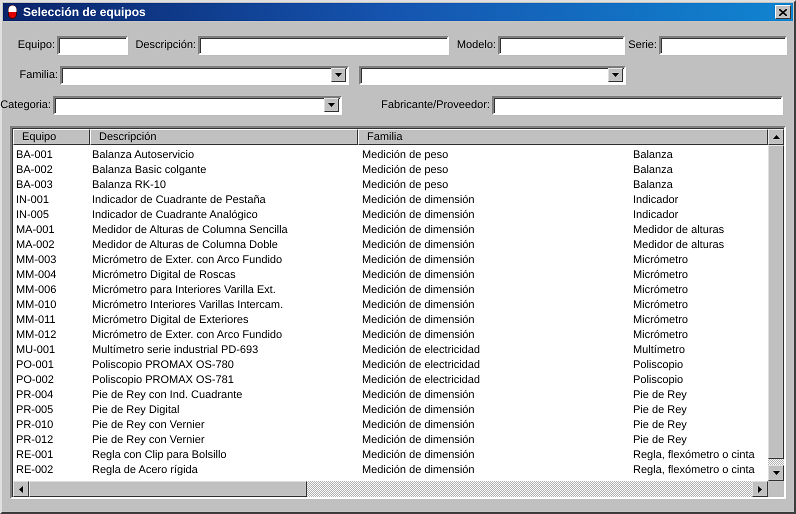  Describe the element at coordinates (33, 214) in the screenshot. I see `table-cell: IN-005` at that location.